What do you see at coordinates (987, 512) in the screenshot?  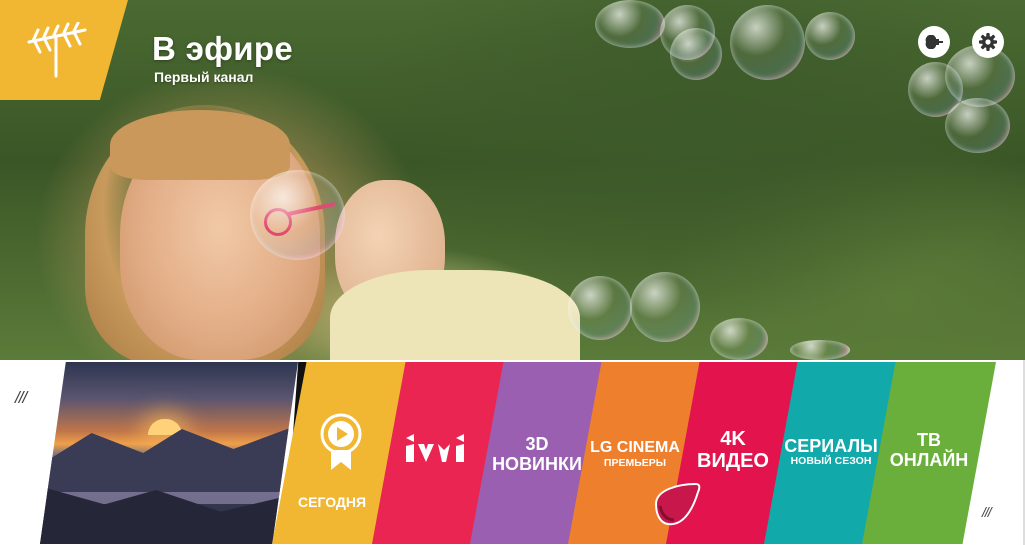 I see `launcher-right-handle: ///` at bounding box center [987, 512].